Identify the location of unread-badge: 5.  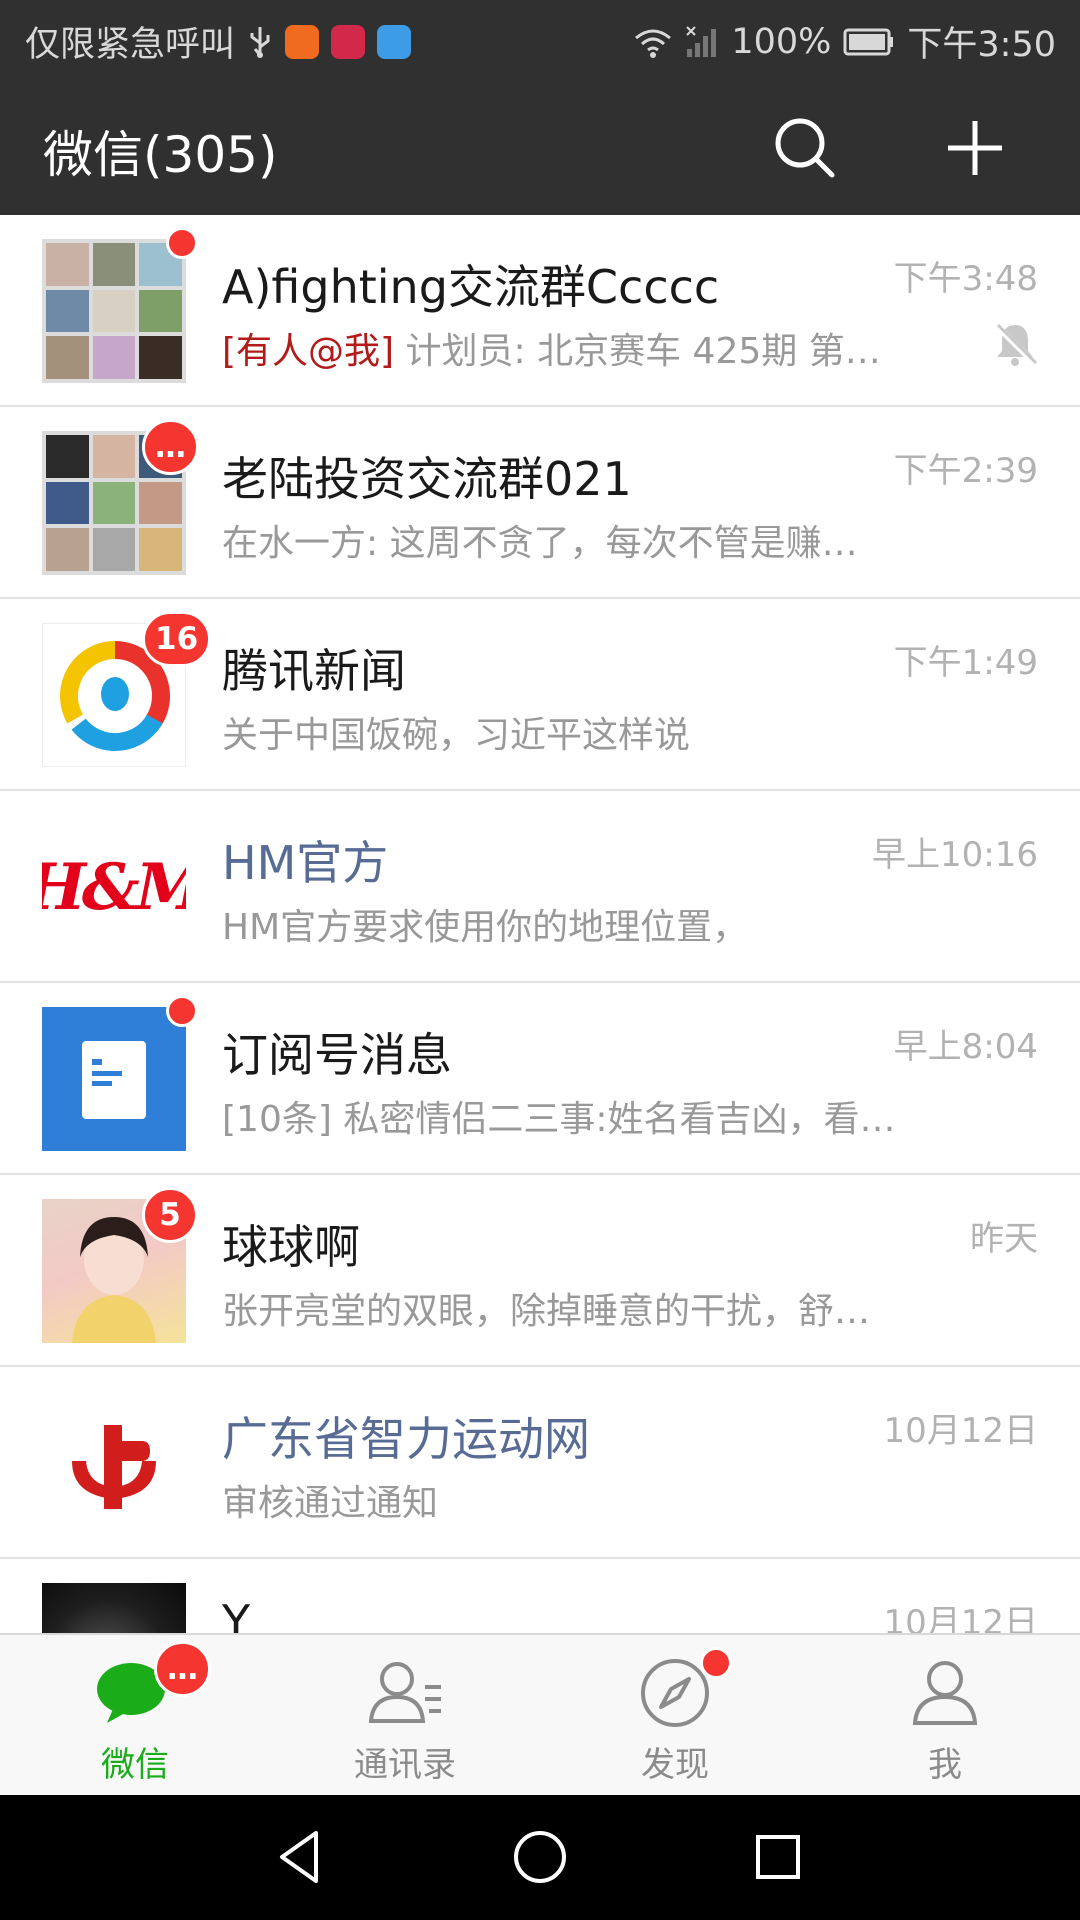
(170, 1215).